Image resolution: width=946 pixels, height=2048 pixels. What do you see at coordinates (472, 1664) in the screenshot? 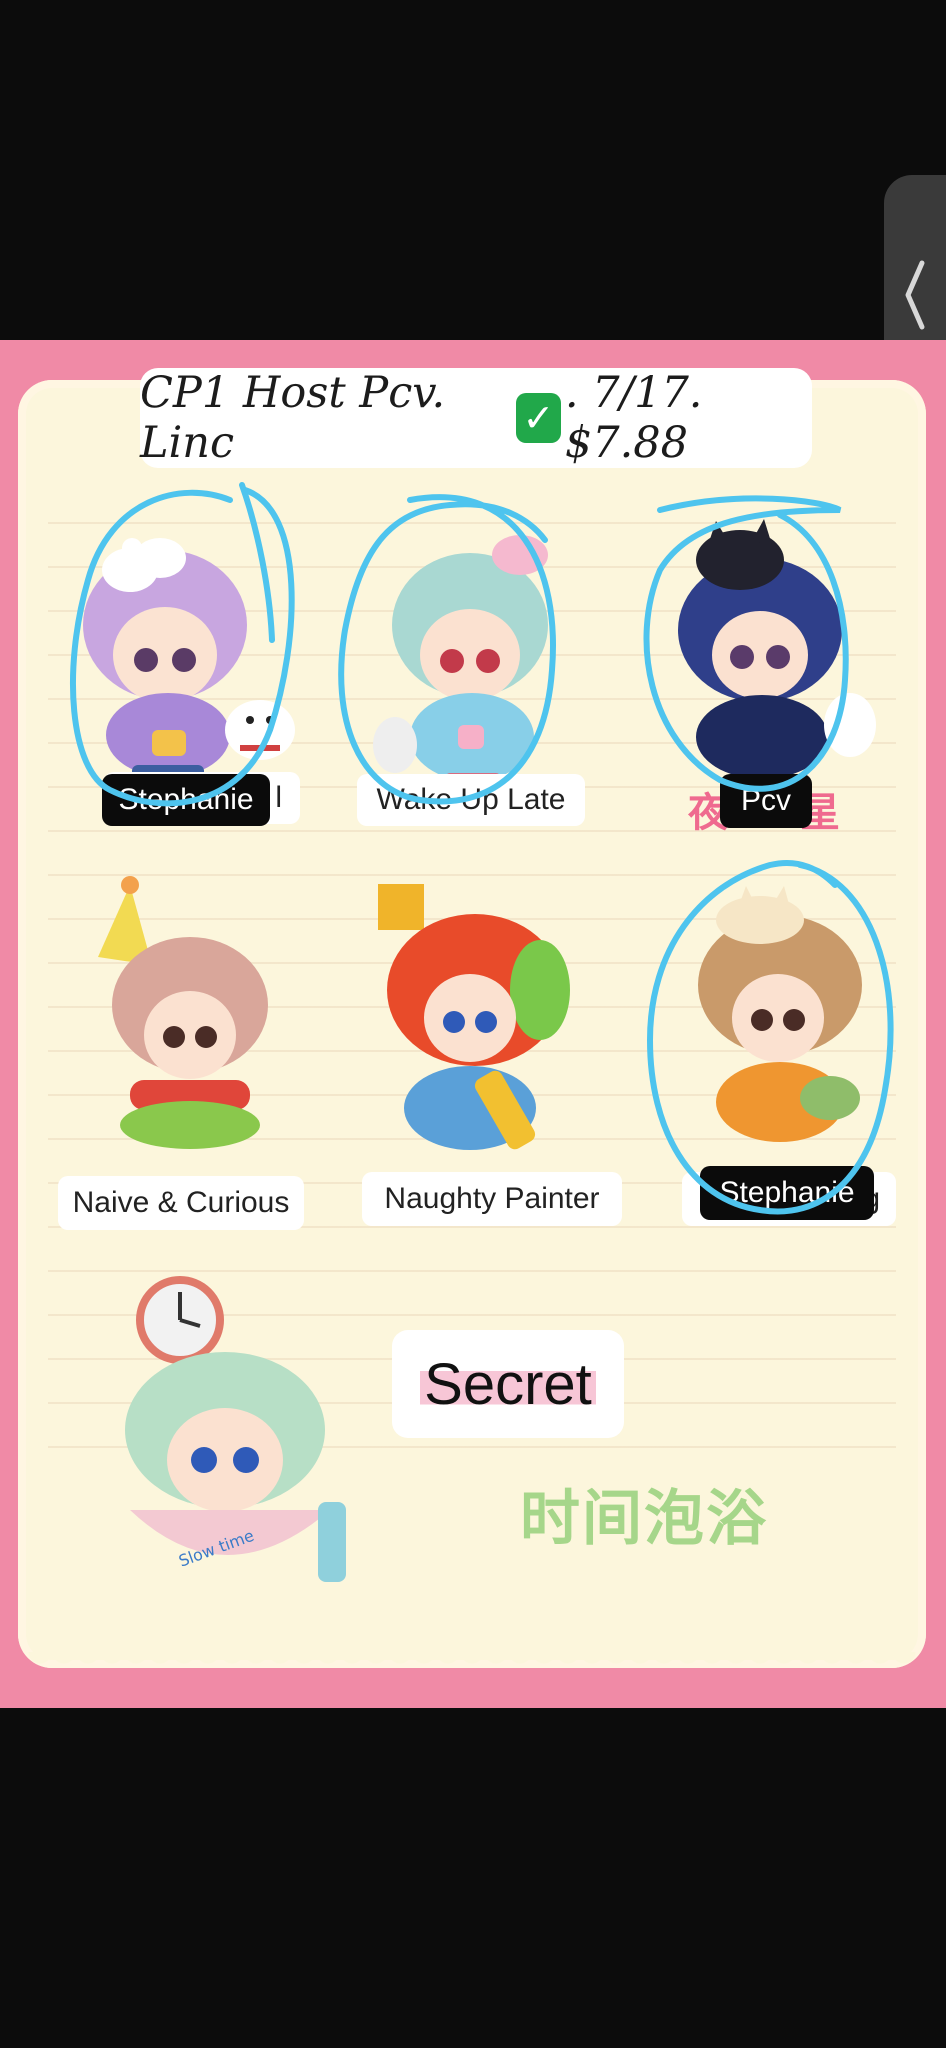
I see `scallop-edge` at bounding box center [472, 1664].